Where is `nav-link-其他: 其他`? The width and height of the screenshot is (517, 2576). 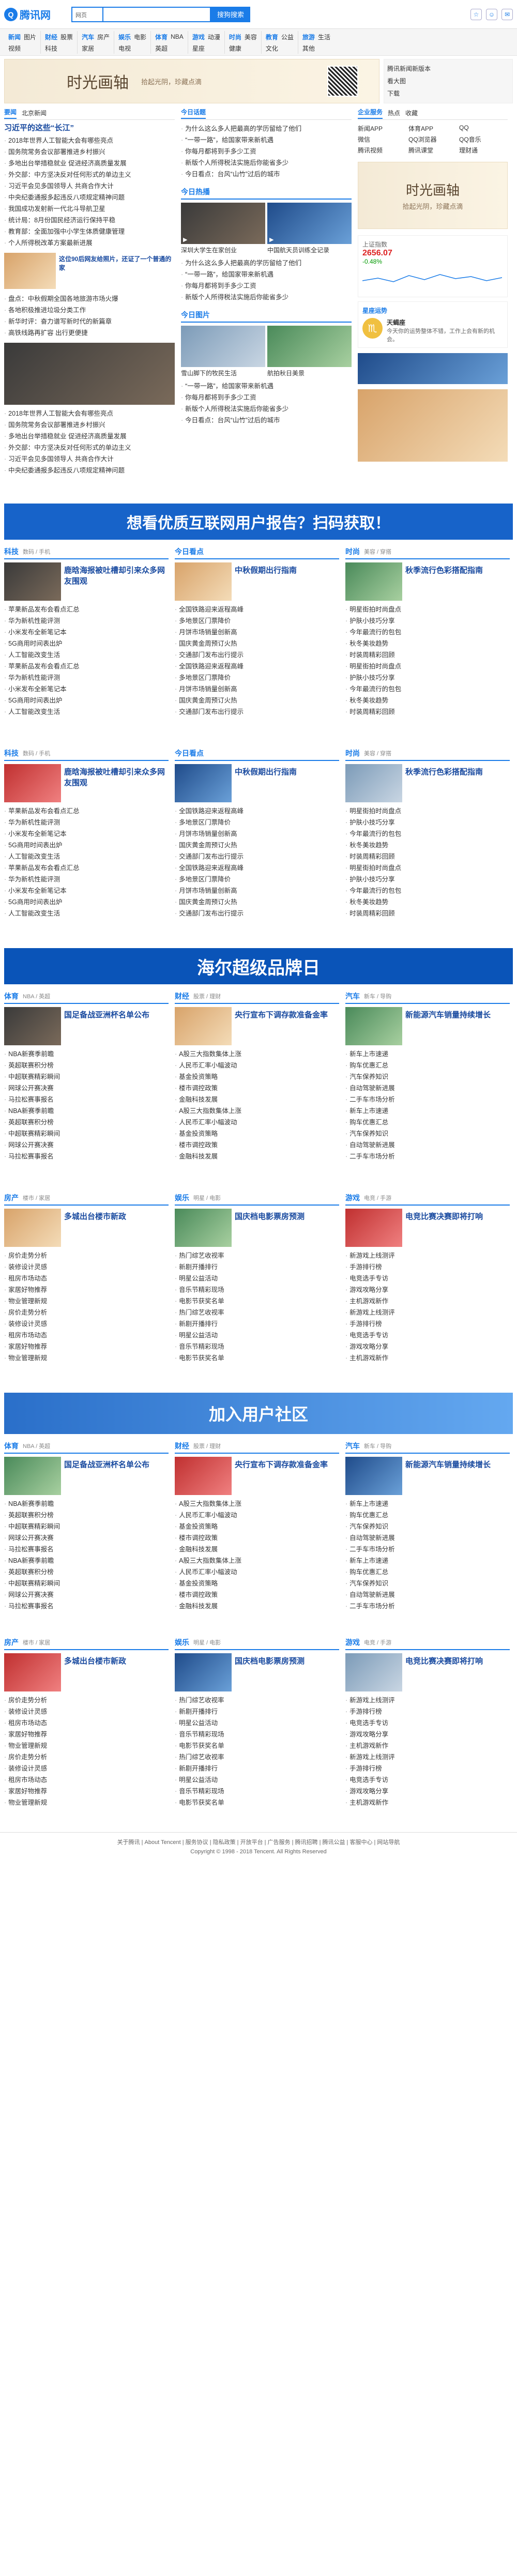
nav-link-其他: 其他 is located at coordinates (308, 48).